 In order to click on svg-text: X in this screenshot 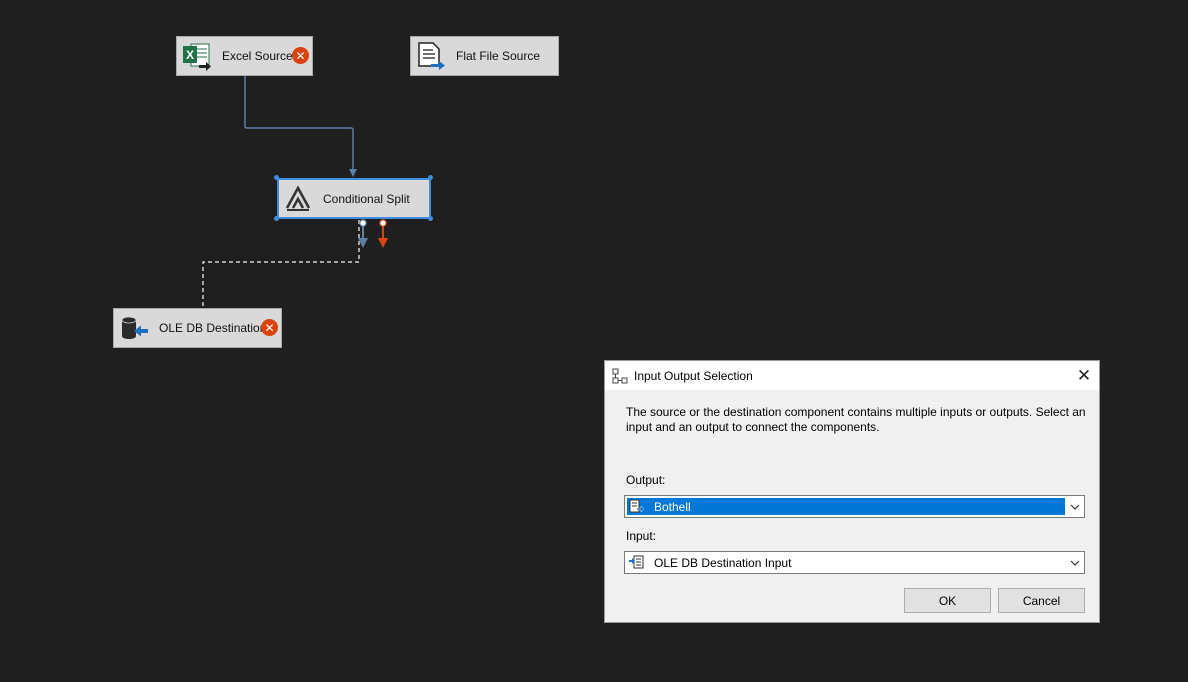, I will do `click(190, 55)`.